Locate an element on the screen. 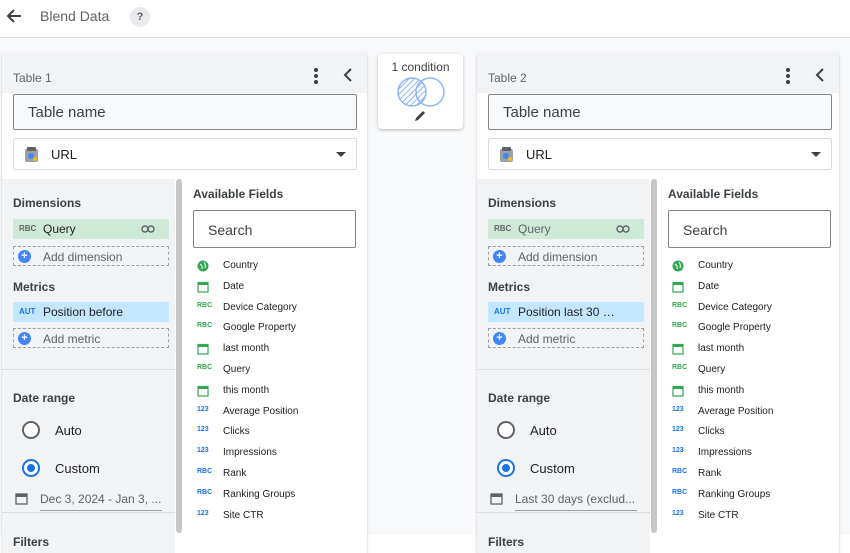  table-label: Table 2 is located at coordinates (507, 78).